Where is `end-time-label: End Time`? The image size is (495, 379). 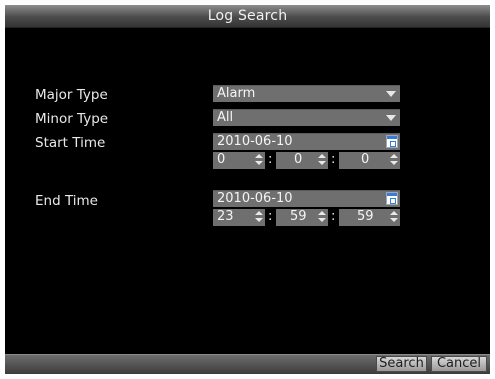 end-time-label: End Time is located at coordinates (66, 201).